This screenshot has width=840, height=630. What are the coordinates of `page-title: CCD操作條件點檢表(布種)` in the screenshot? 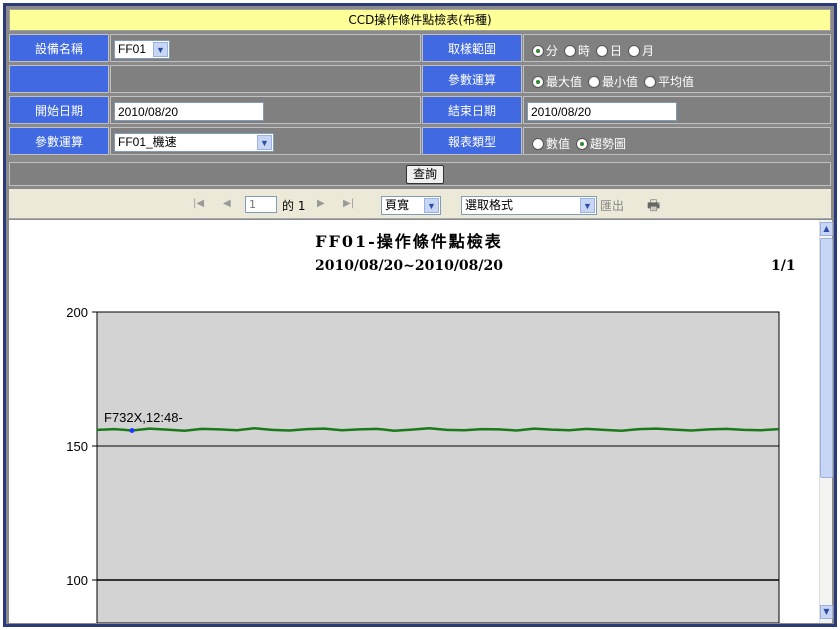 It's located at (420, 20).